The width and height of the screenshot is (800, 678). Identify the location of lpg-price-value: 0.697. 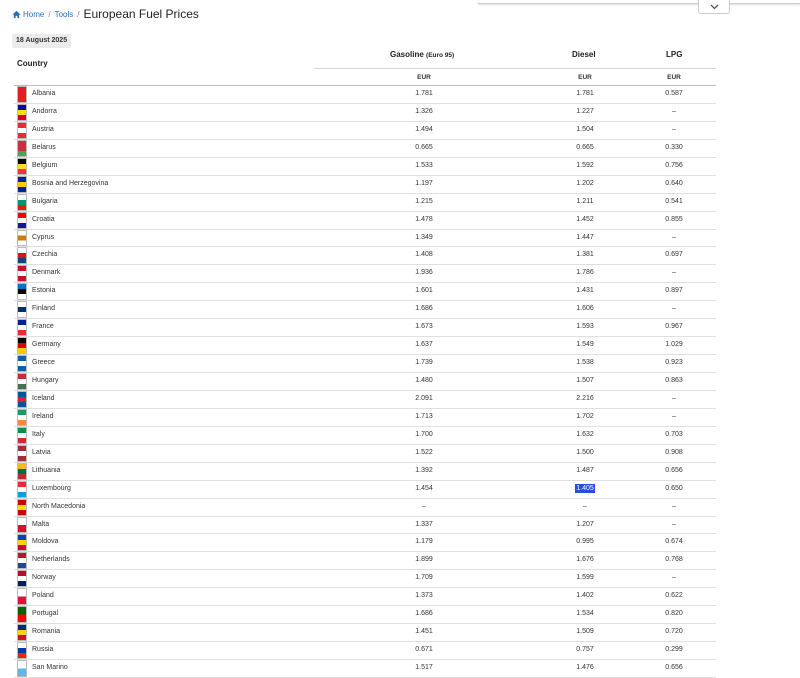
(674, 255).